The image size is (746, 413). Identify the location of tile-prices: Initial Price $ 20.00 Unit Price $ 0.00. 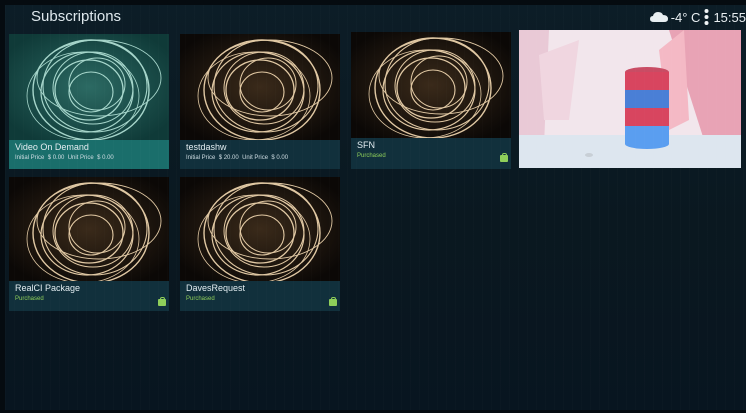
(237, 158).